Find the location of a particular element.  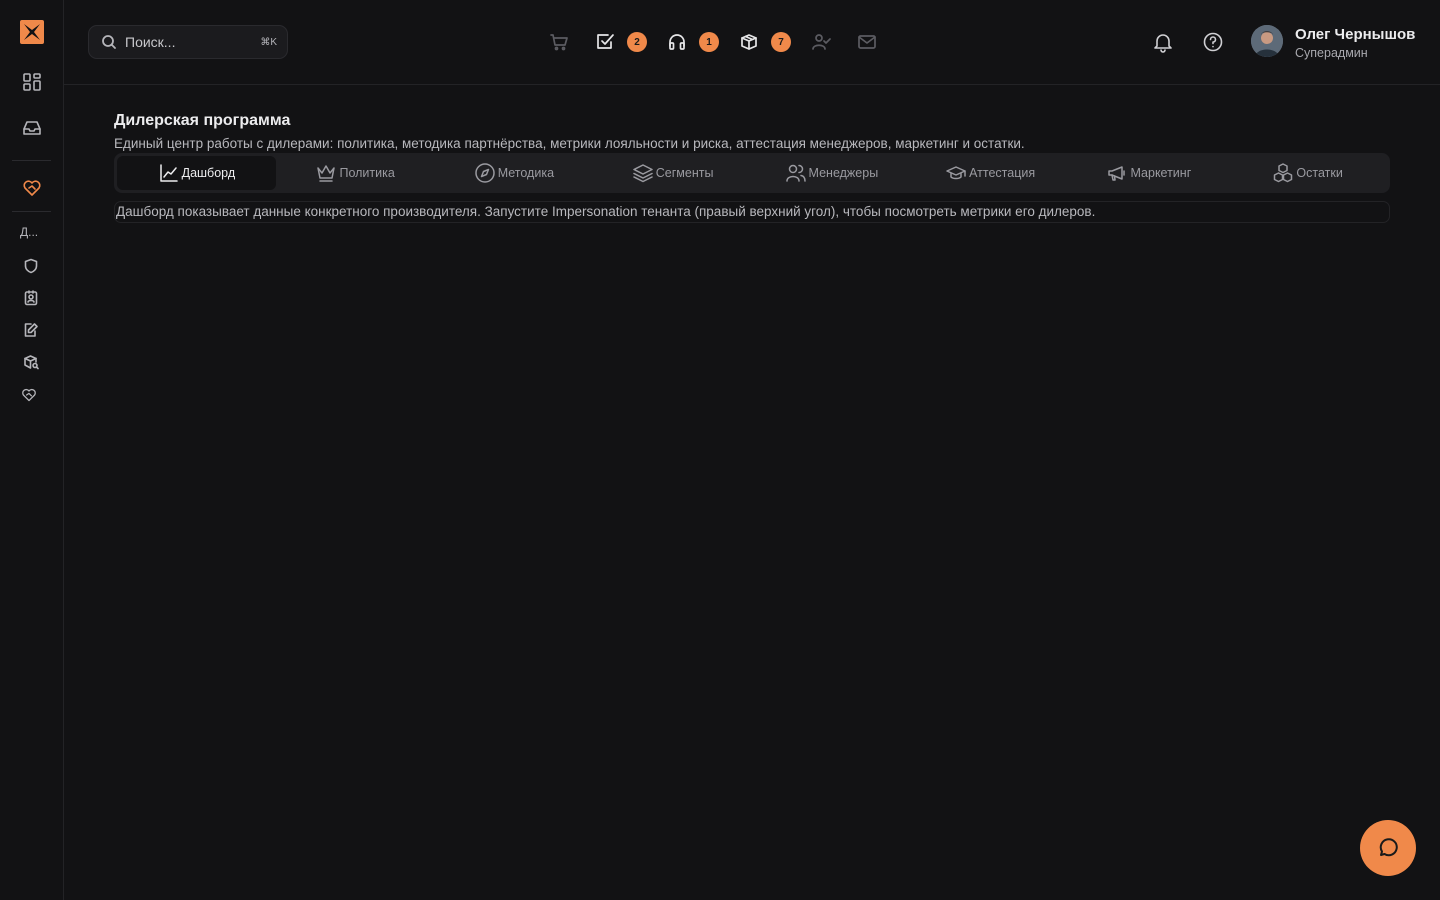

search-input is located at coordinates (193, 42).